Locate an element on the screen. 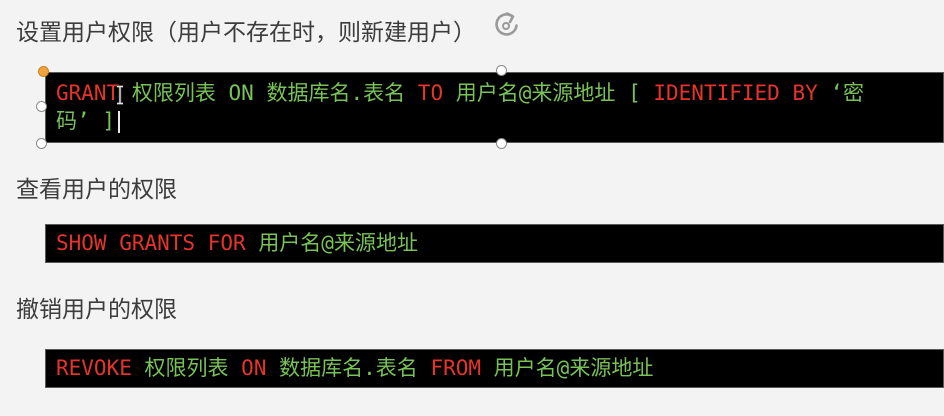 This screenshot has height=416, width=944. sql-keyword: REVOKE is located at coordinates (94, 368).